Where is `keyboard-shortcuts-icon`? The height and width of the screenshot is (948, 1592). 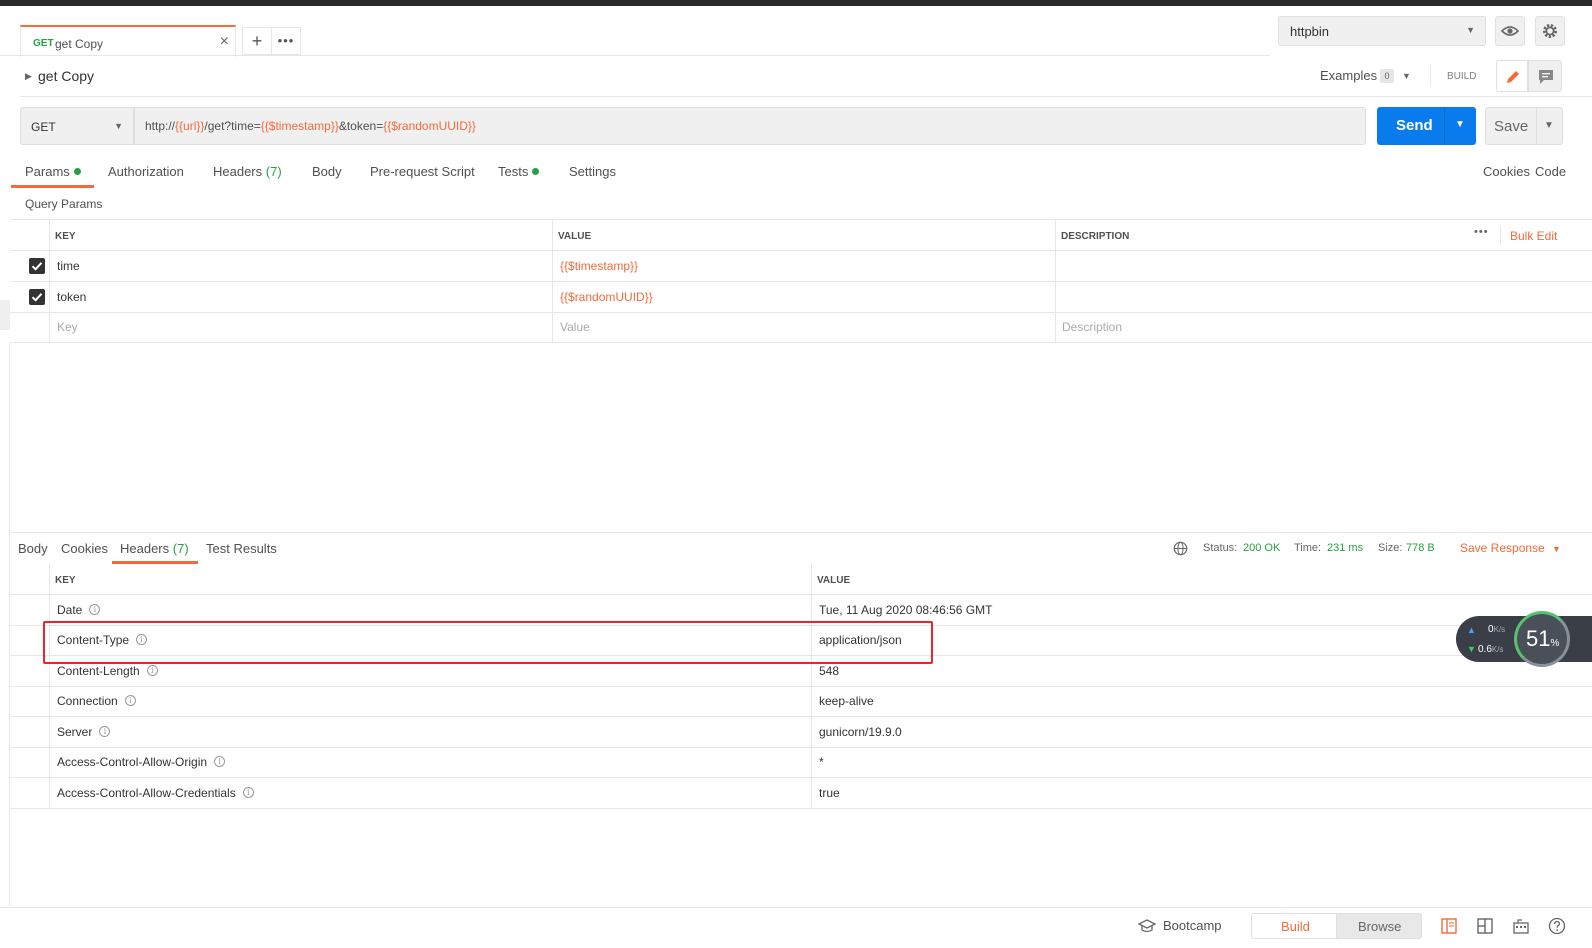 keyboard-shortcuts-icon is located at coordinates (1521, 926).